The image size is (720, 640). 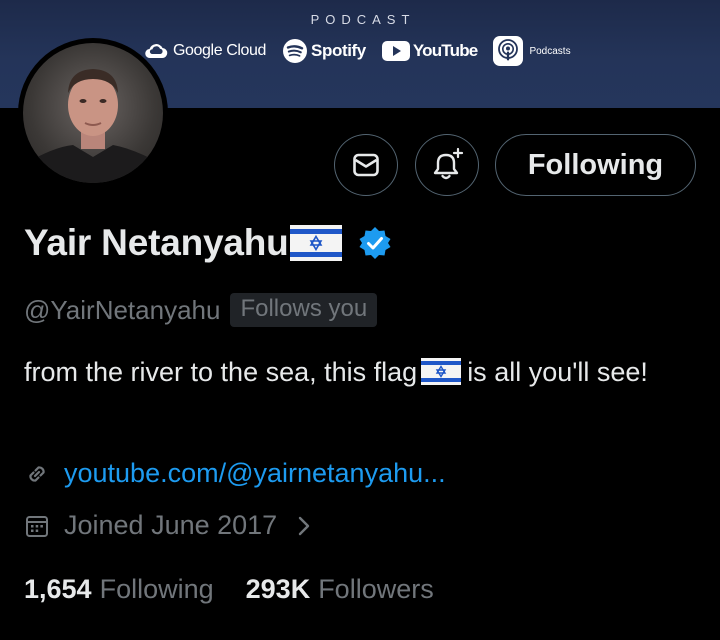 What do you see at coordinates (156, 51) in the screenshot?
I see `cloud-icon` at bounding box center [156, 51].